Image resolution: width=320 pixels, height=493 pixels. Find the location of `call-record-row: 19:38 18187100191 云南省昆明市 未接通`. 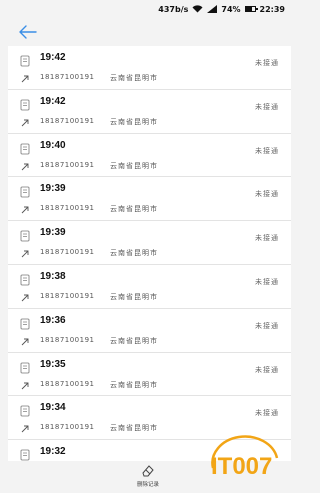

call-record-row: 19:38 18187100191 云南省昆明市 未接通 is located at coordinates (149, 287).